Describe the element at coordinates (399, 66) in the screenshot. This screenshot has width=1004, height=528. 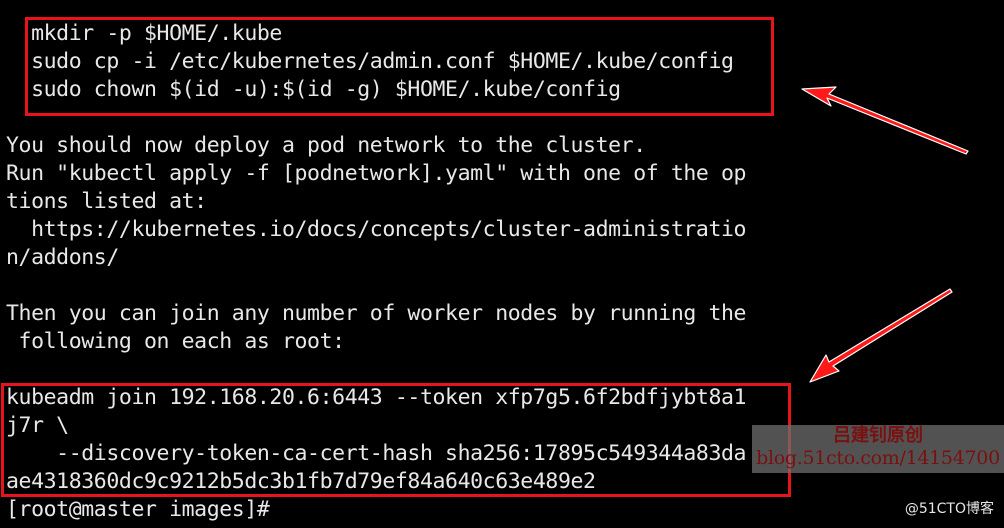
I see `highlight-box-kube-config-commands` at that location.